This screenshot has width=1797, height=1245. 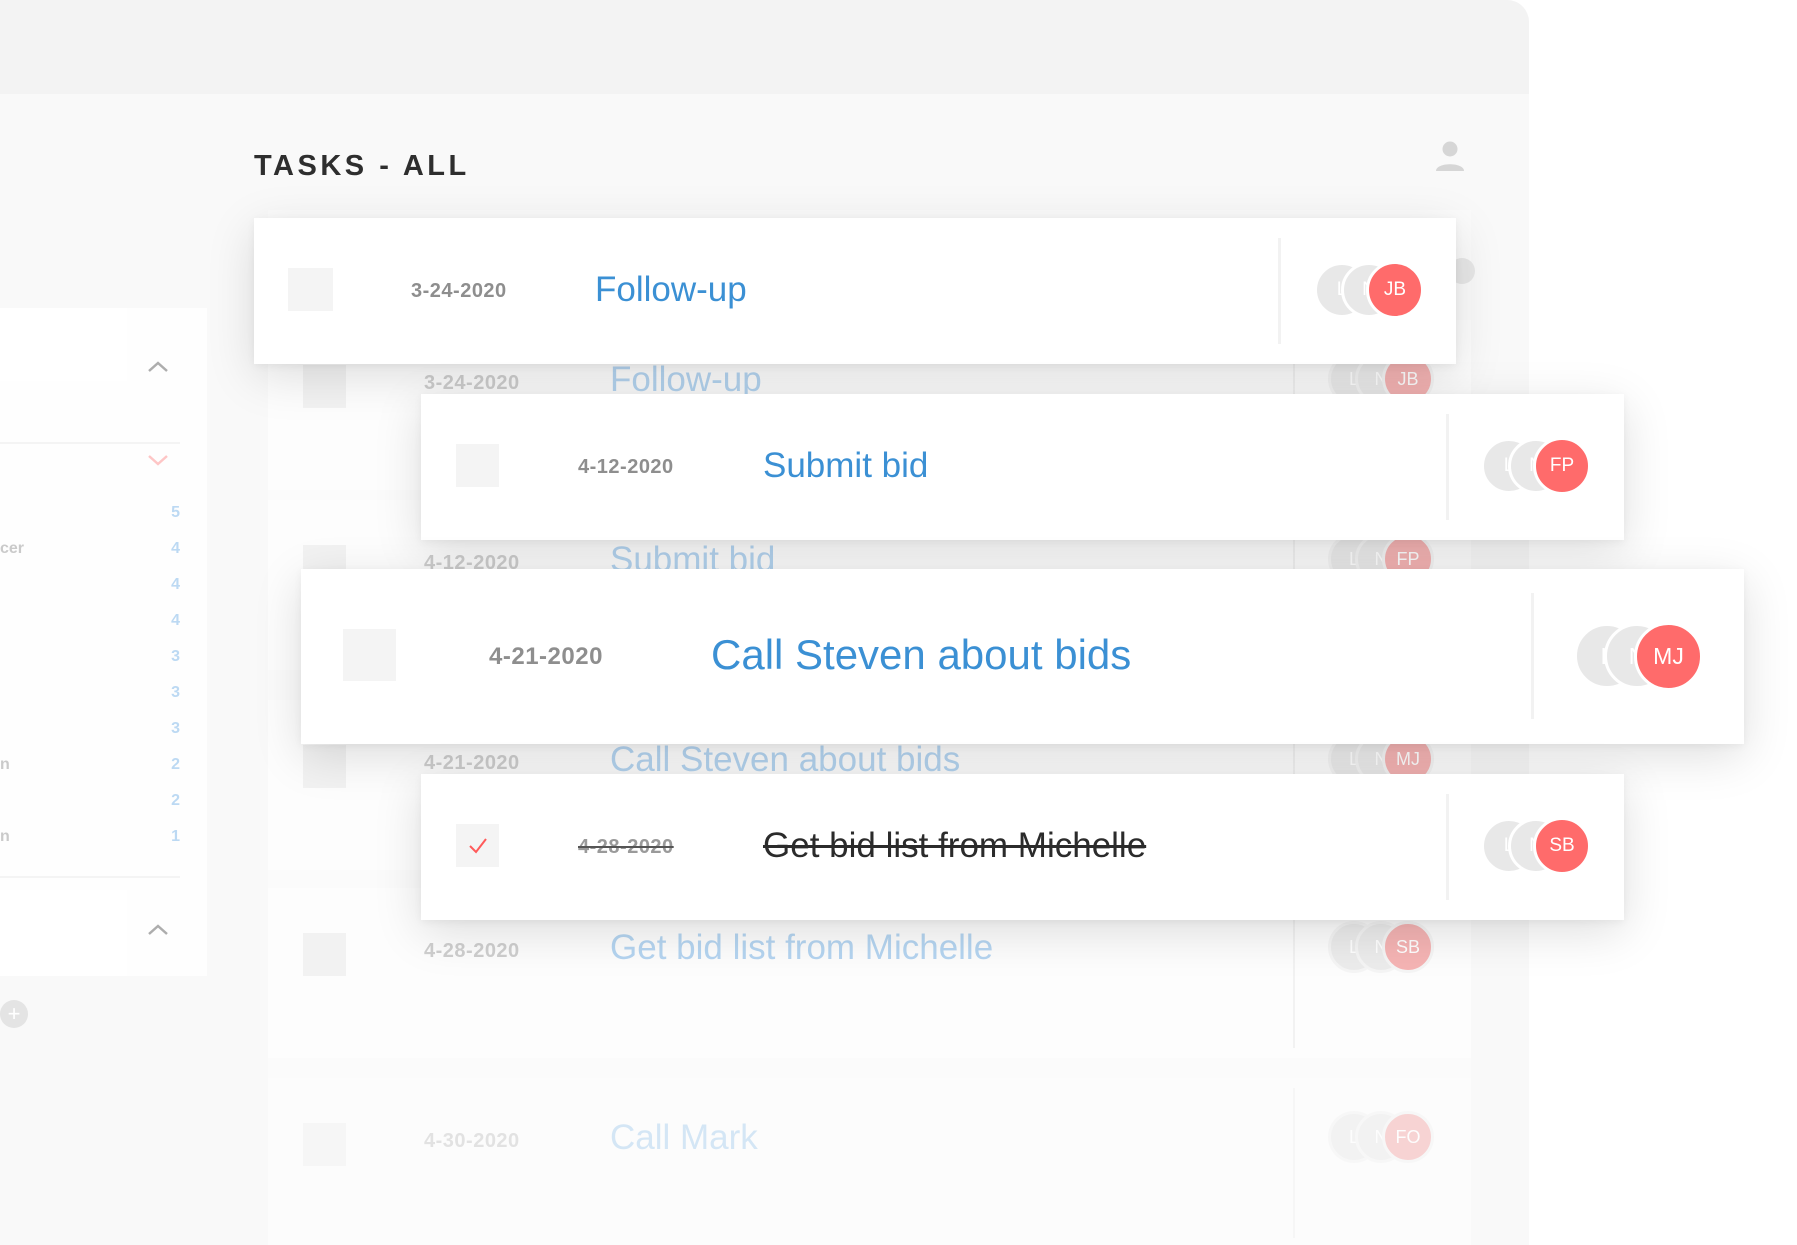 I want to click on sidebar-item: n1, so click(x=90, y=838).